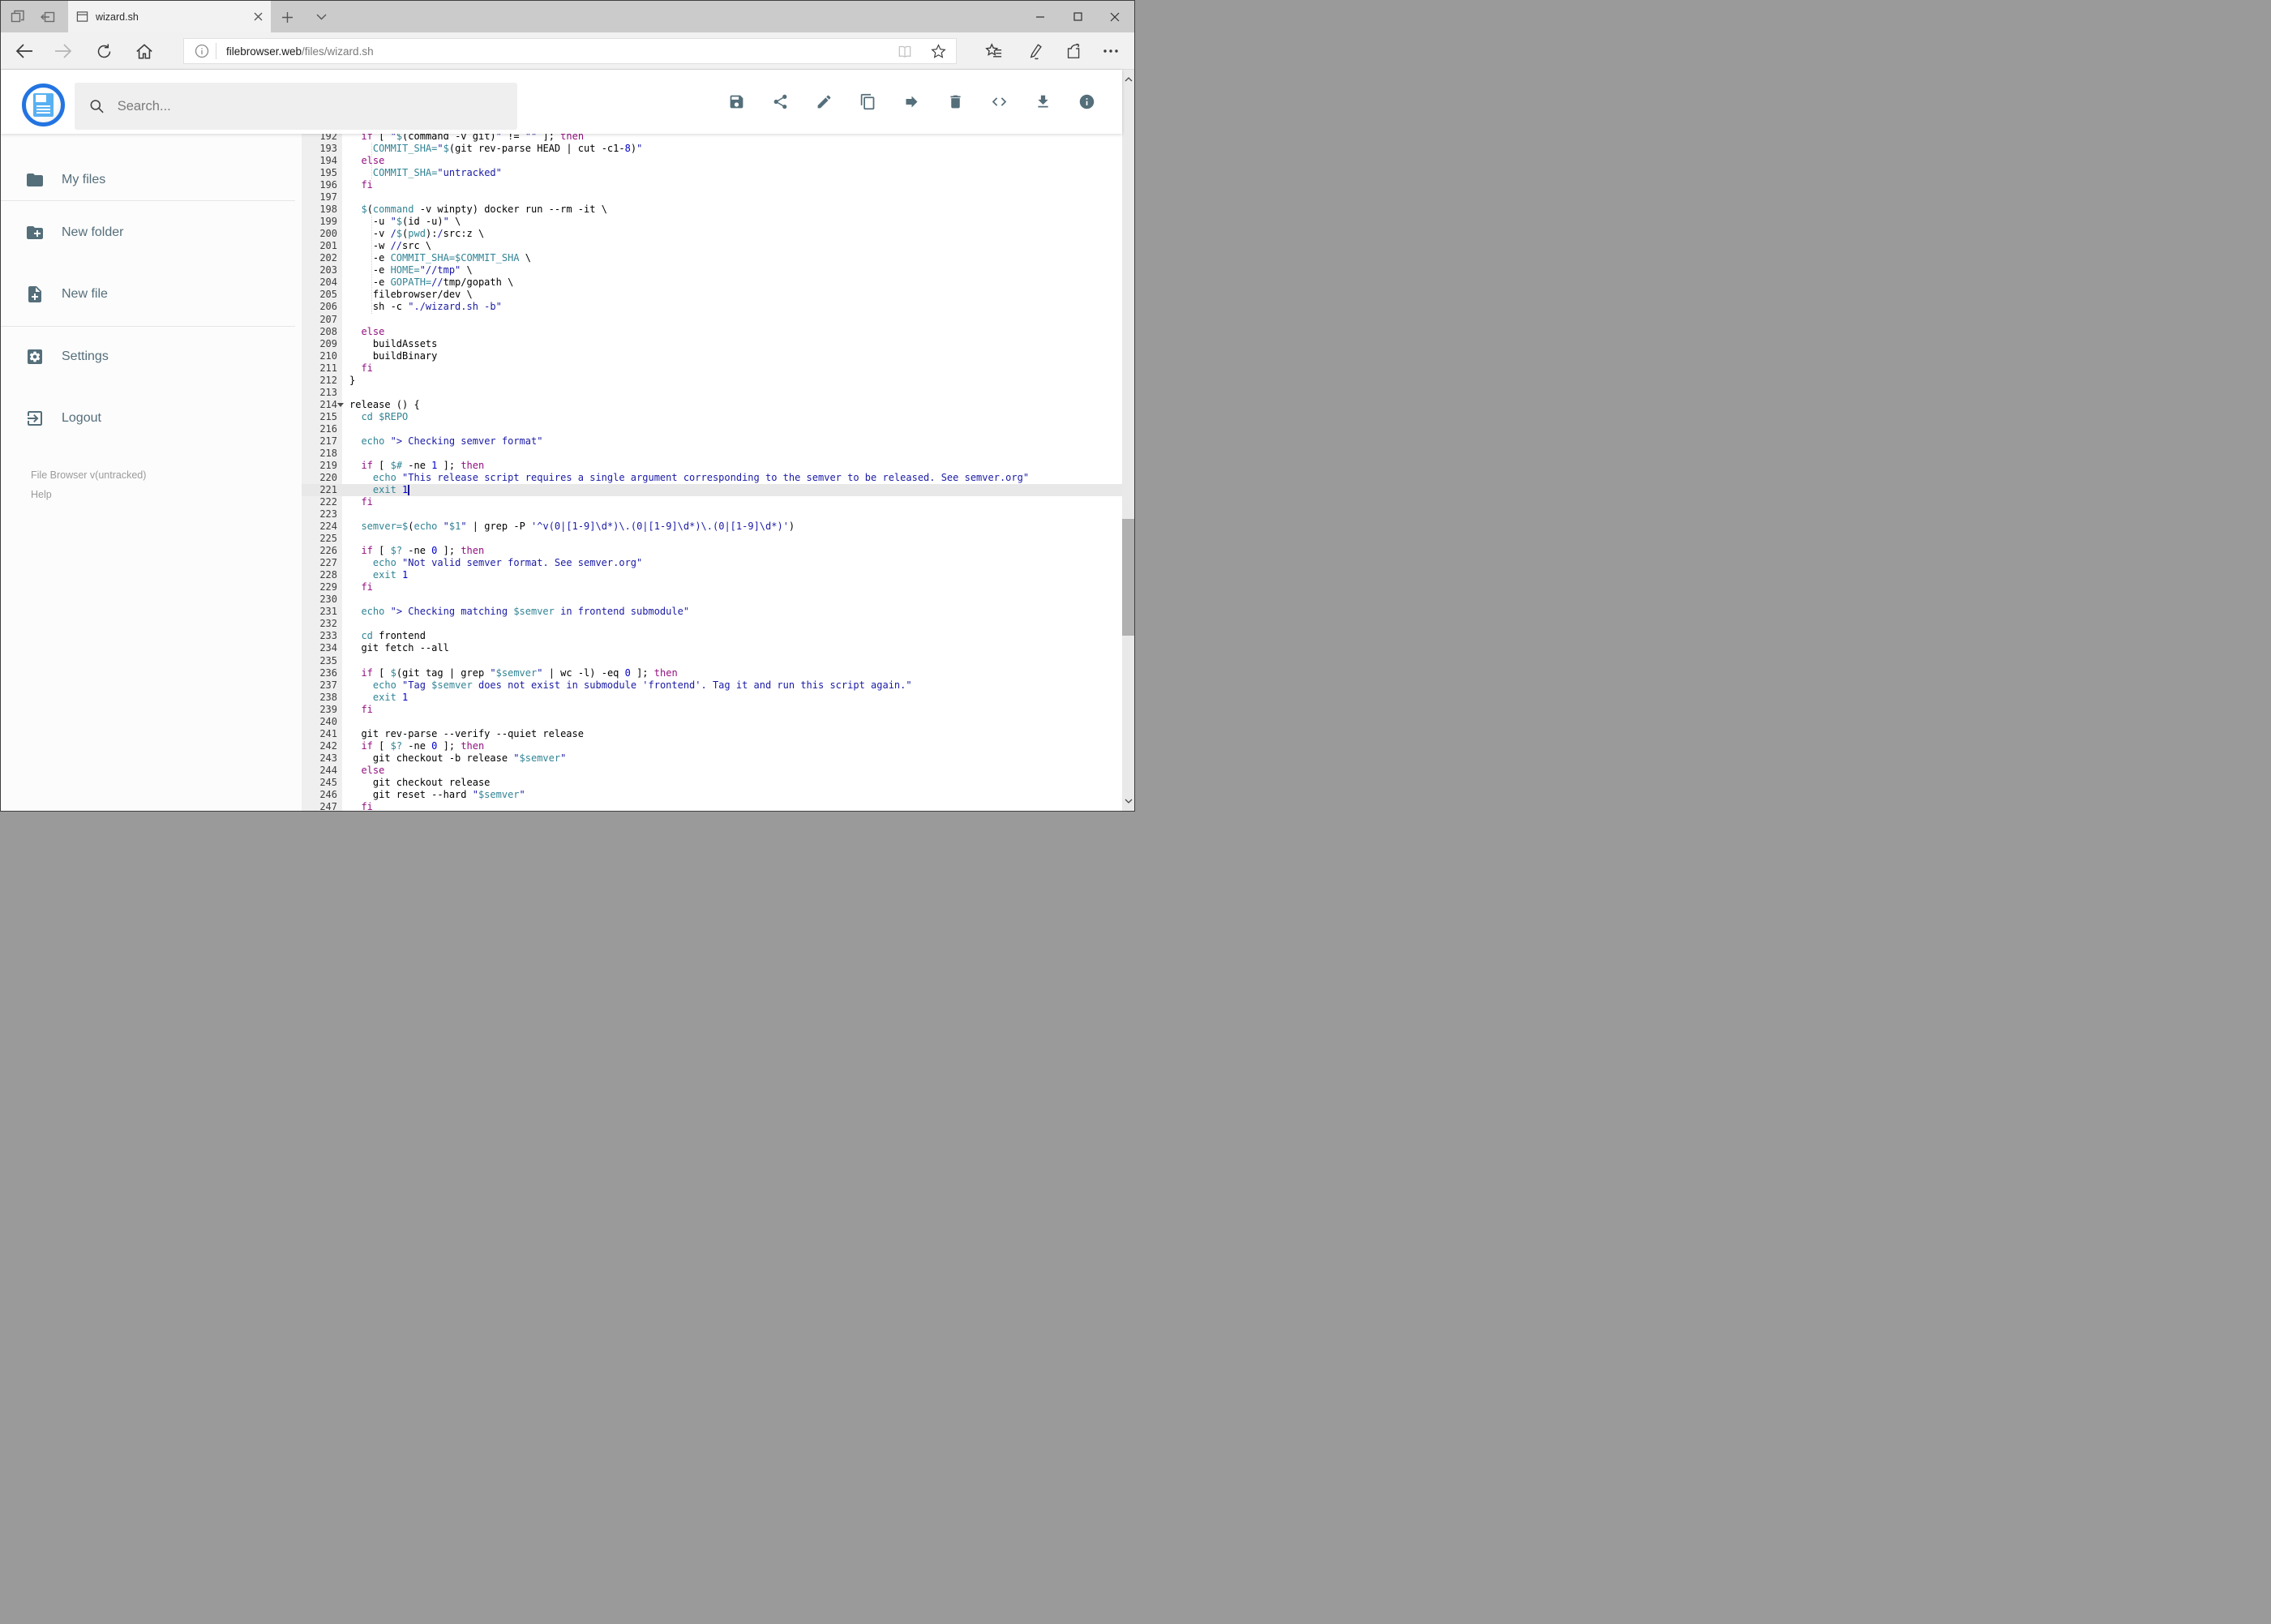 Image resolution: width=2271 pixels, height=1624 pixels. I want to click on refresh-icon, so click(104, 51).